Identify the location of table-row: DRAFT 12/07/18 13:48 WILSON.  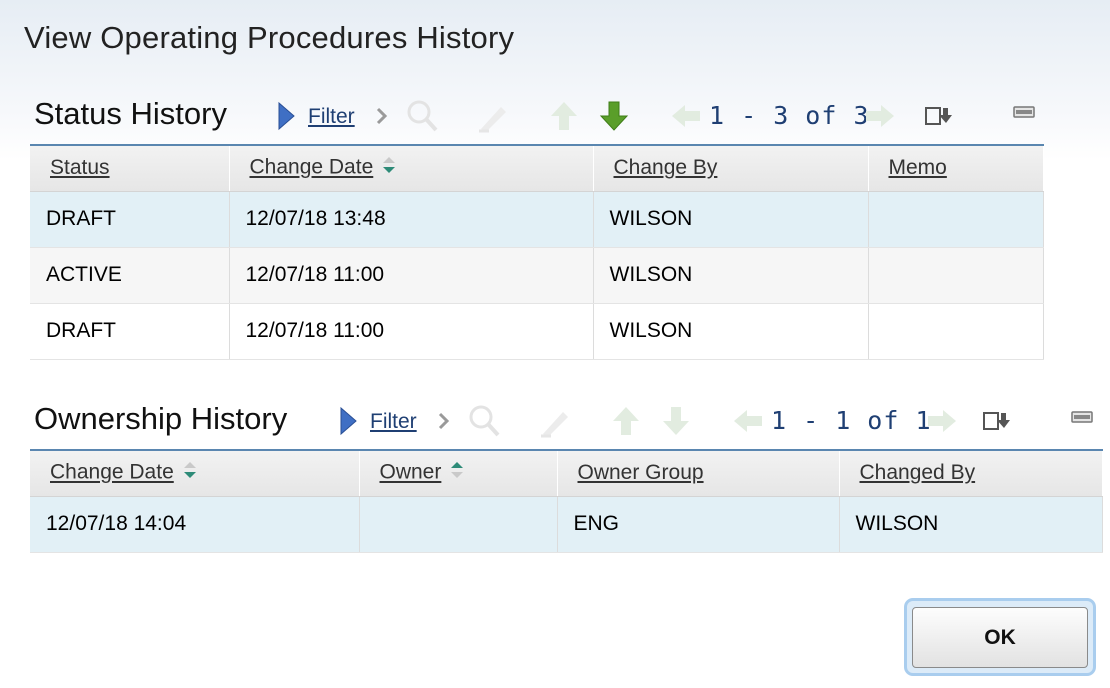
(537, 219).